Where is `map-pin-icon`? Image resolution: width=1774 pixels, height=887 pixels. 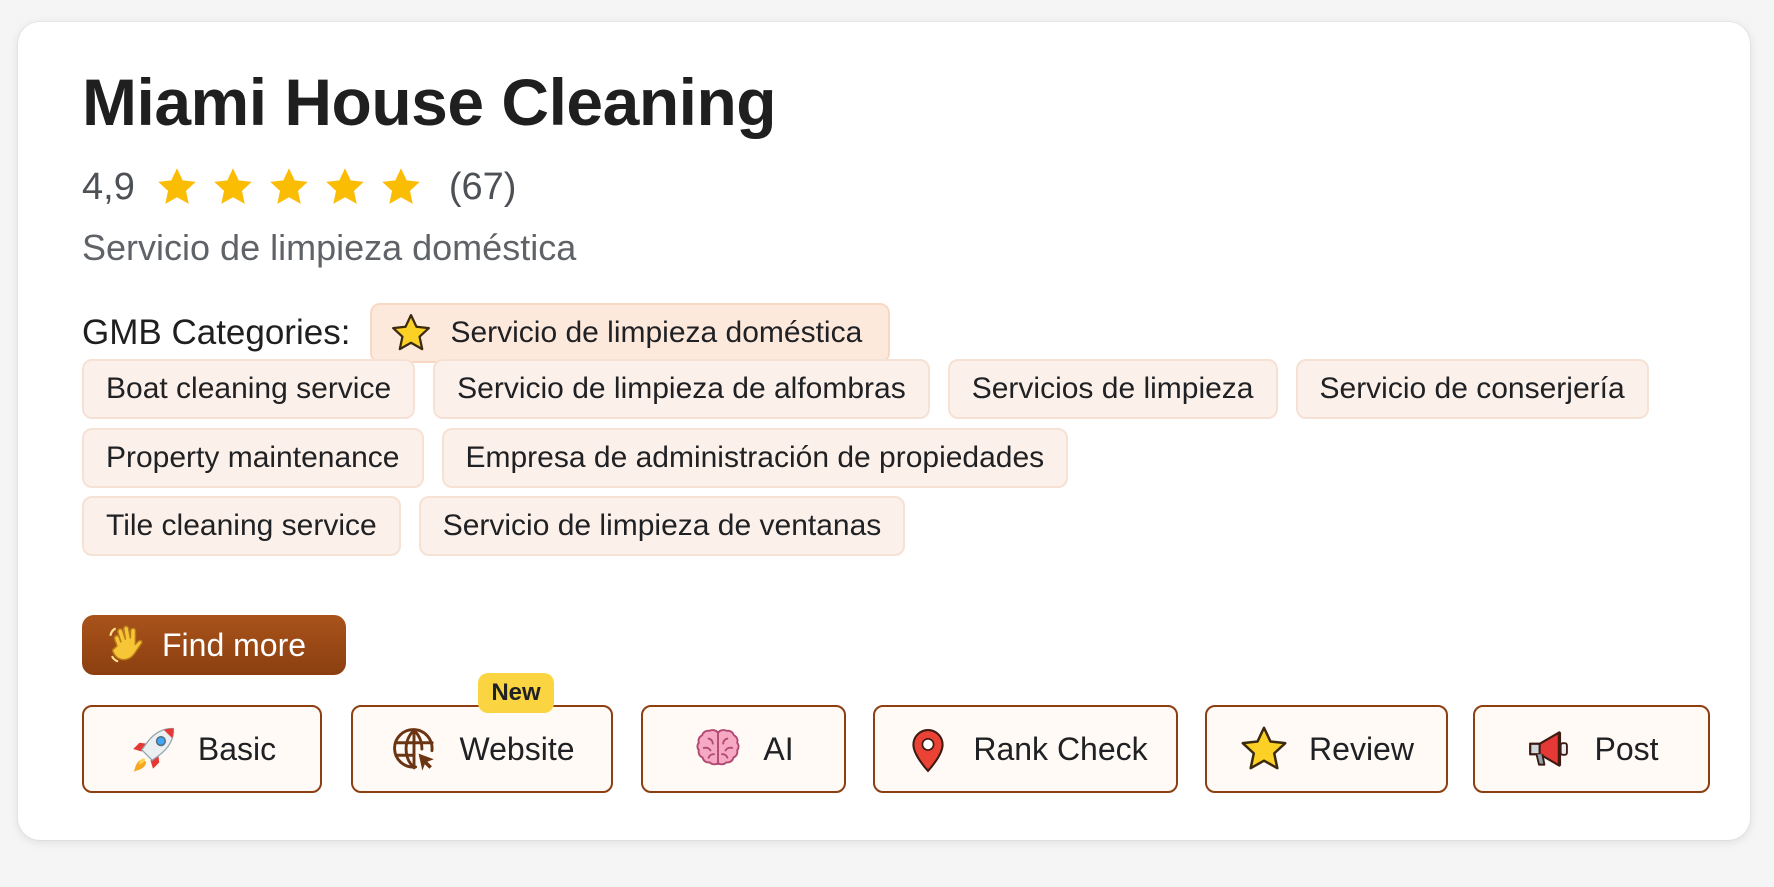
map-pin-icon is located at coordinates (928, 751).